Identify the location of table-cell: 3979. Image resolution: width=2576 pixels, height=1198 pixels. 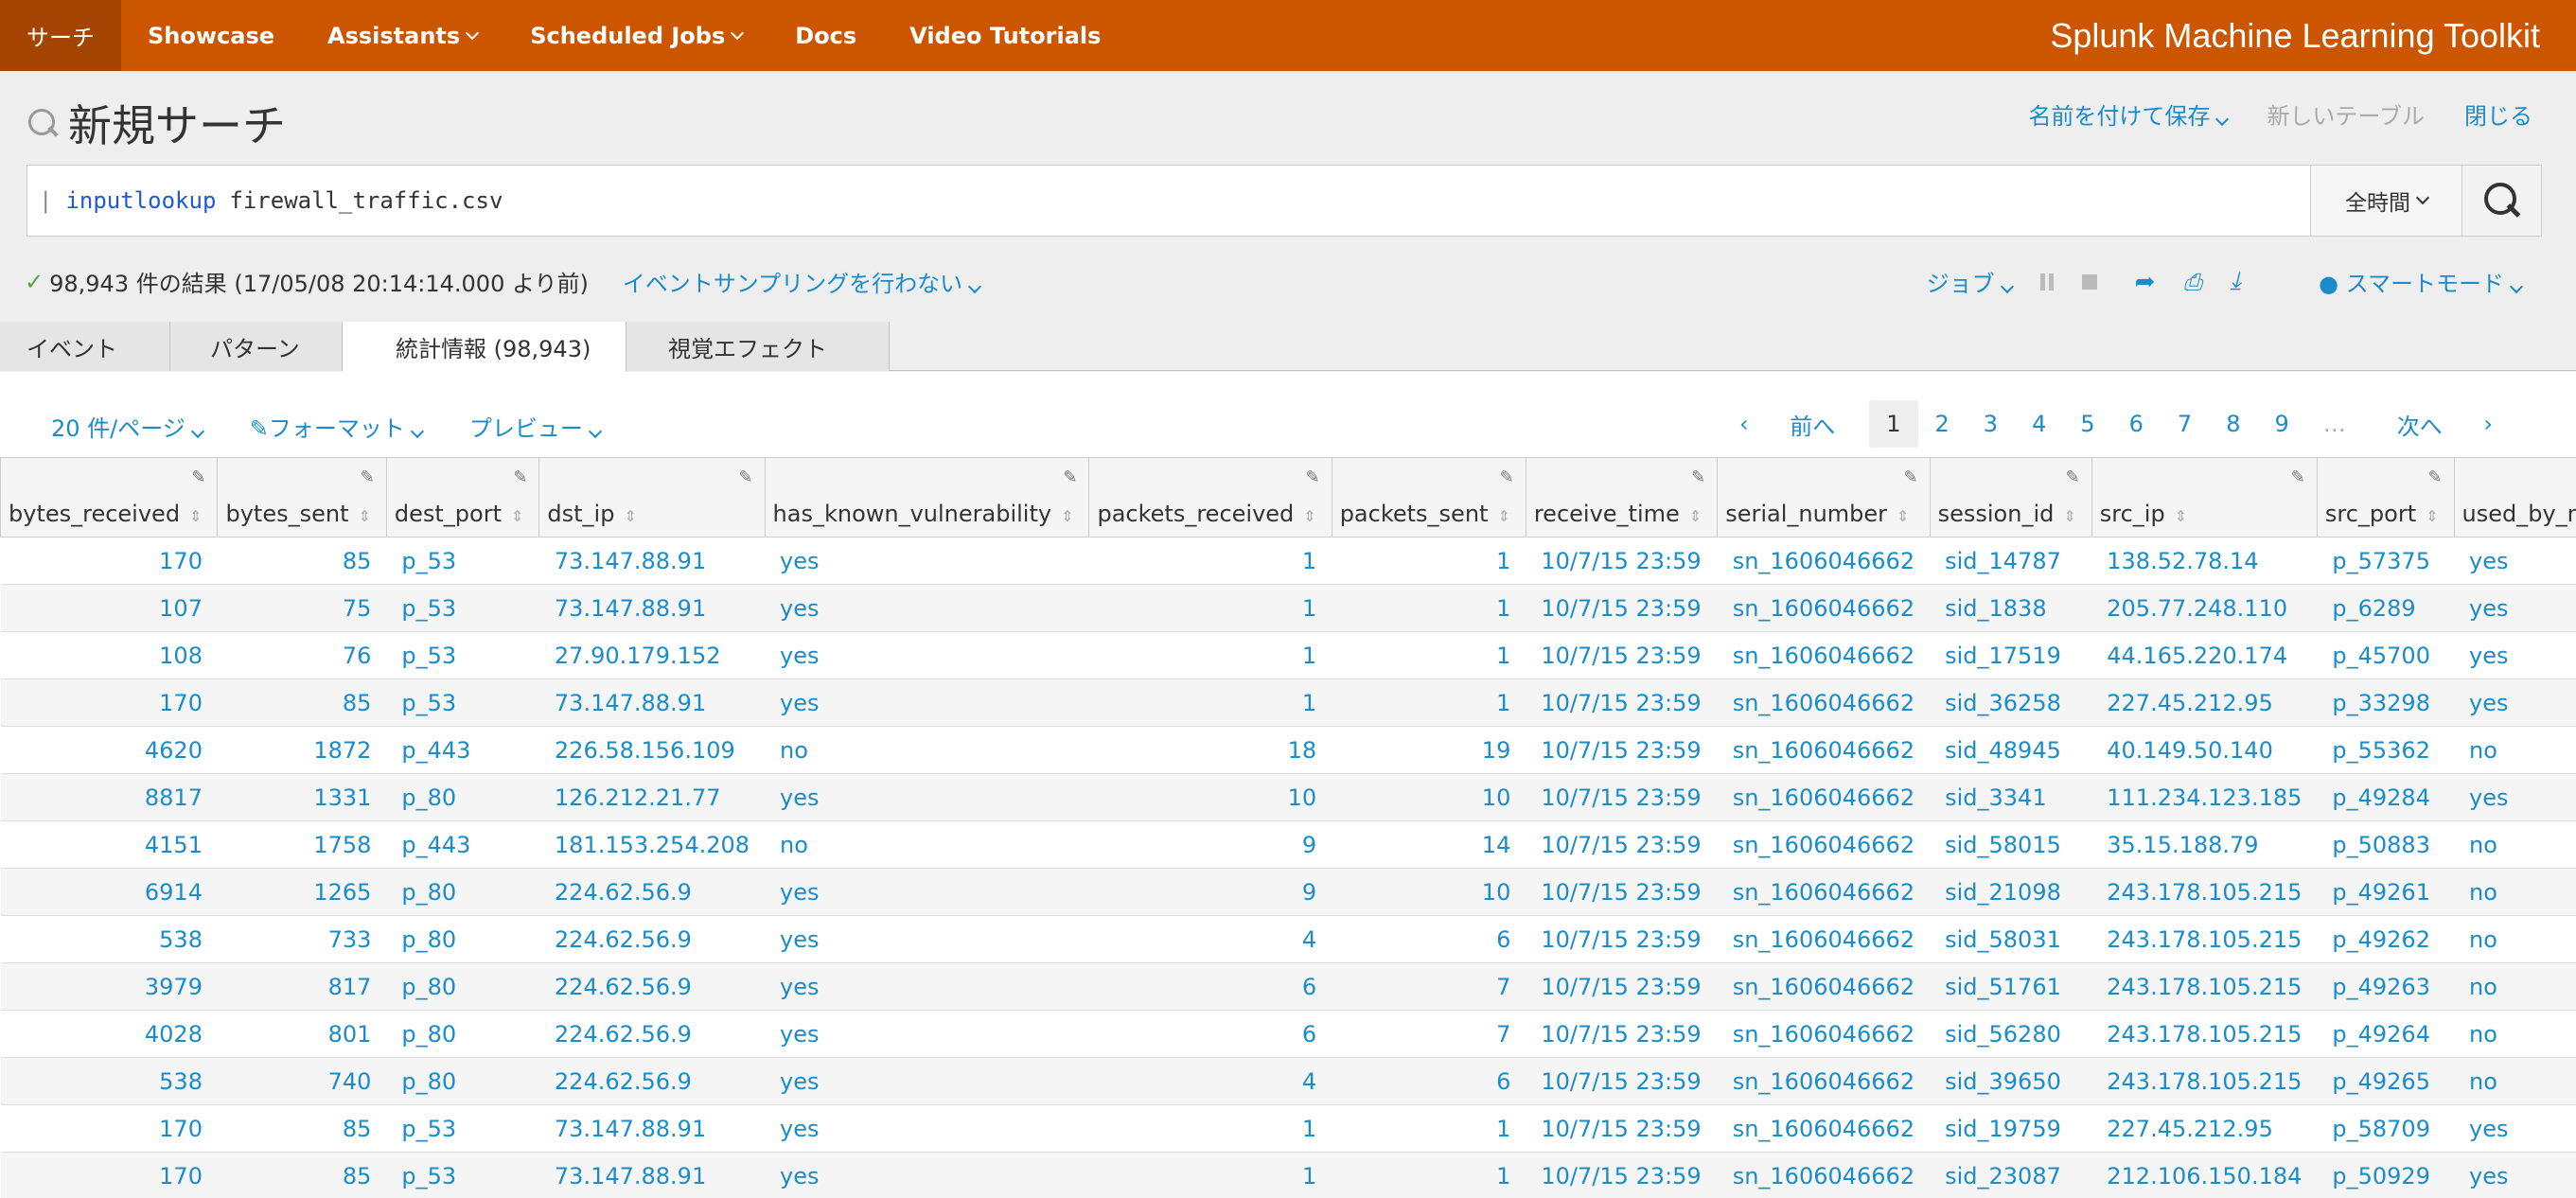
(109, 986).